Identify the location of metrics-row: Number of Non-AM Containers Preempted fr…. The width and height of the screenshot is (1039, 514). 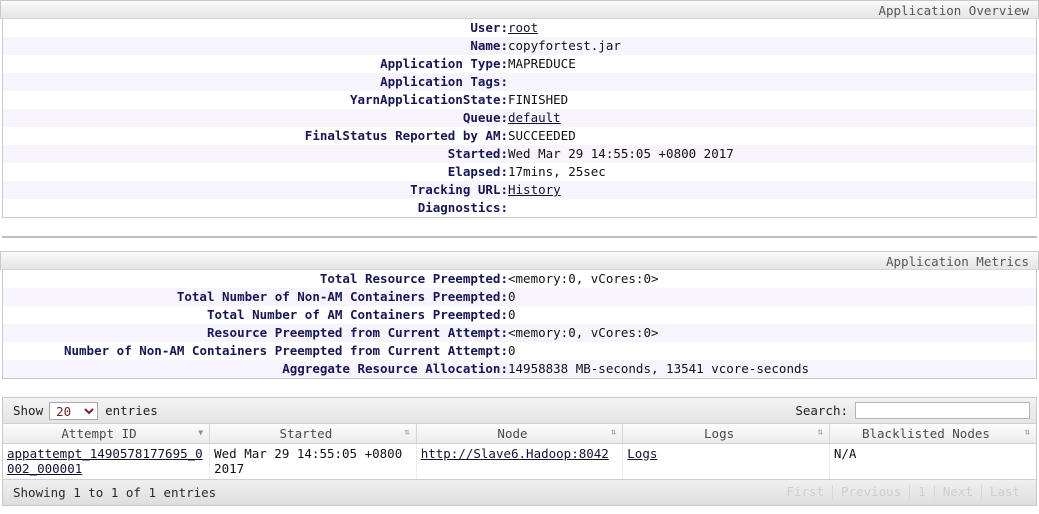
(519, 351).